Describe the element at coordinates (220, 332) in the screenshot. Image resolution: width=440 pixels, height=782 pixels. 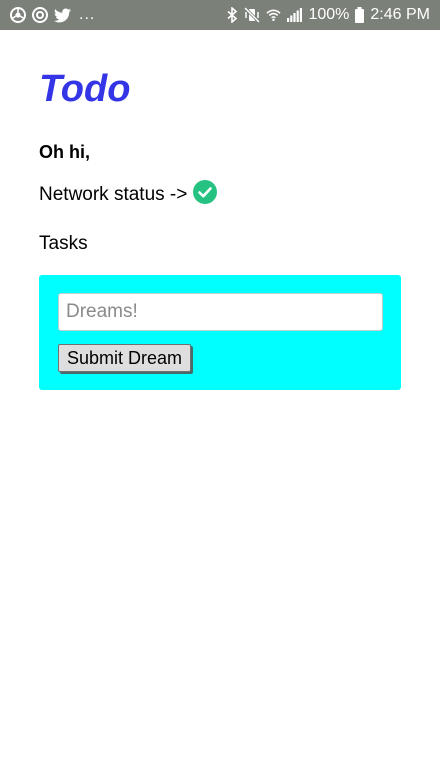
I see `dream-form: Submit Dream` at that location.